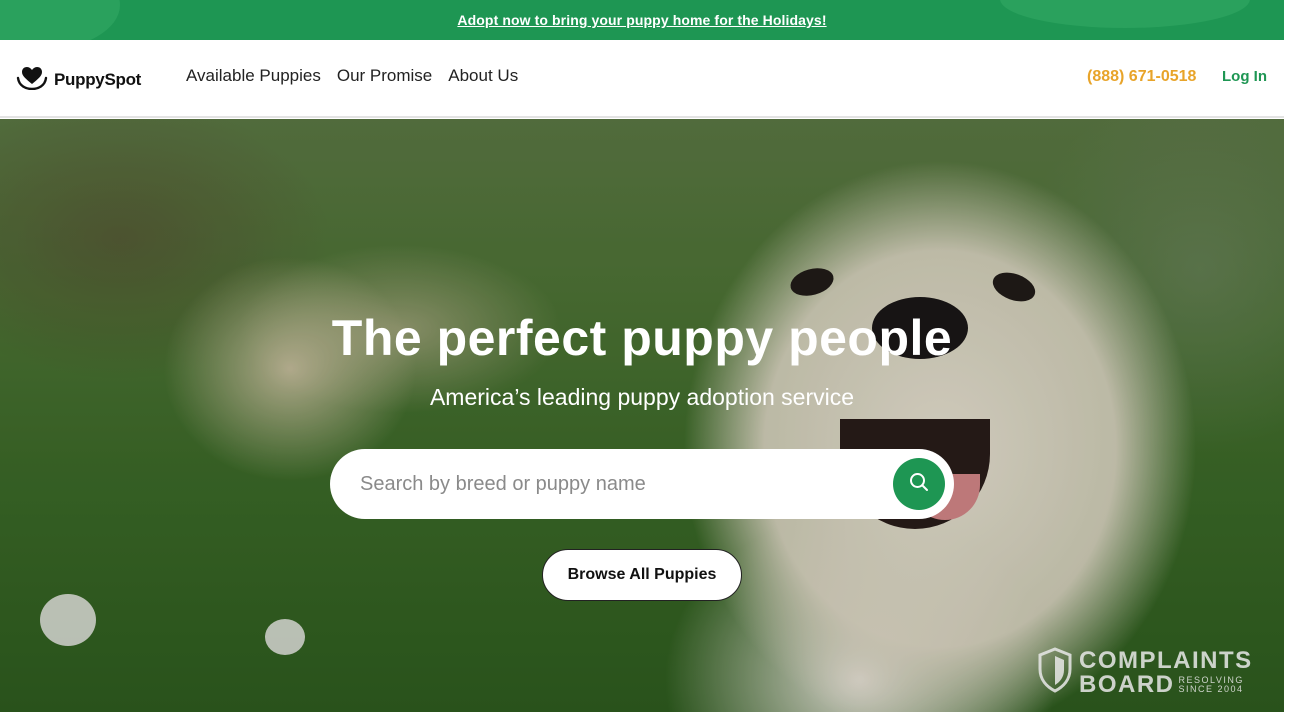 This screenshot has width=1299, height=712. I want to click on main-nav: Available Puppies Our Promise About Us, so click(352, 76).